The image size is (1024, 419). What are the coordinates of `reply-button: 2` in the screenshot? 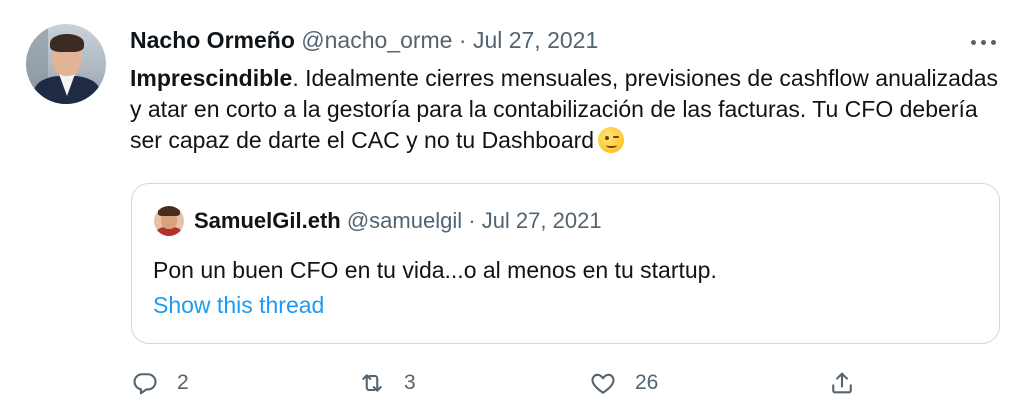 It's located at (160, 383).